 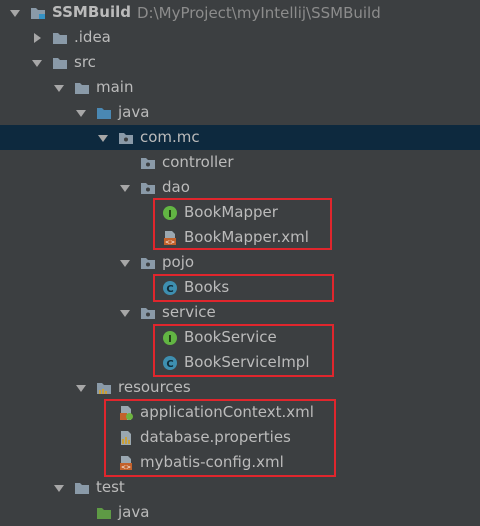 I want to click on tree-node-mybatis-config-xml: <> mybatis-config.xml, so click(x=240, y=462).